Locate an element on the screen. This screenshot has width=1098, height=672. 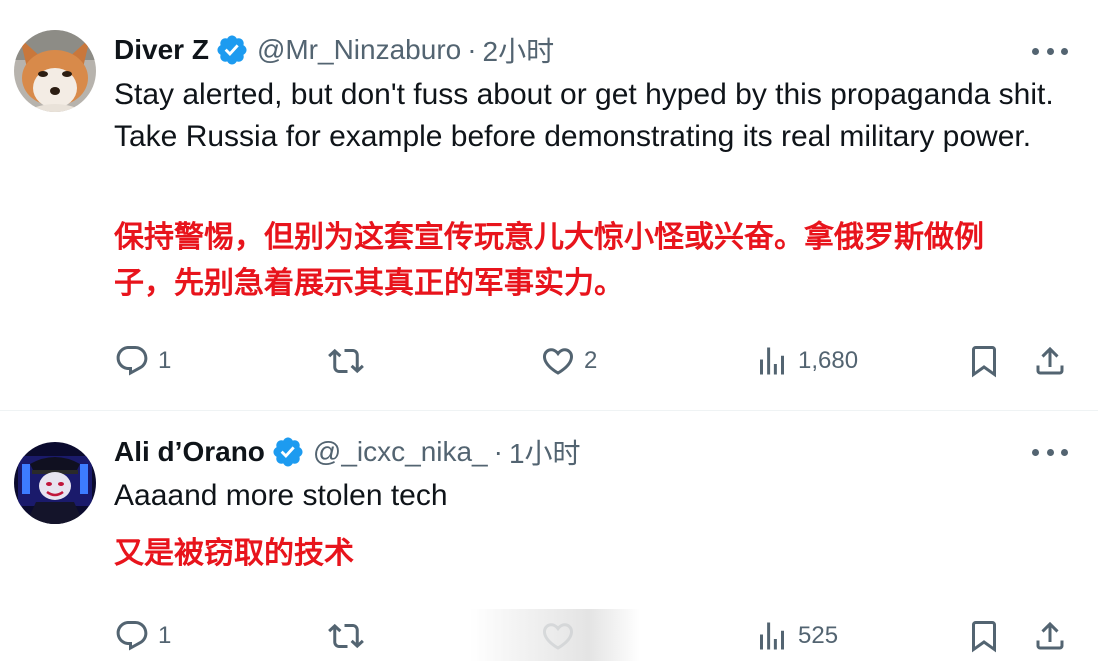
fox-avatar-icon is located at coordinates (55, 71).